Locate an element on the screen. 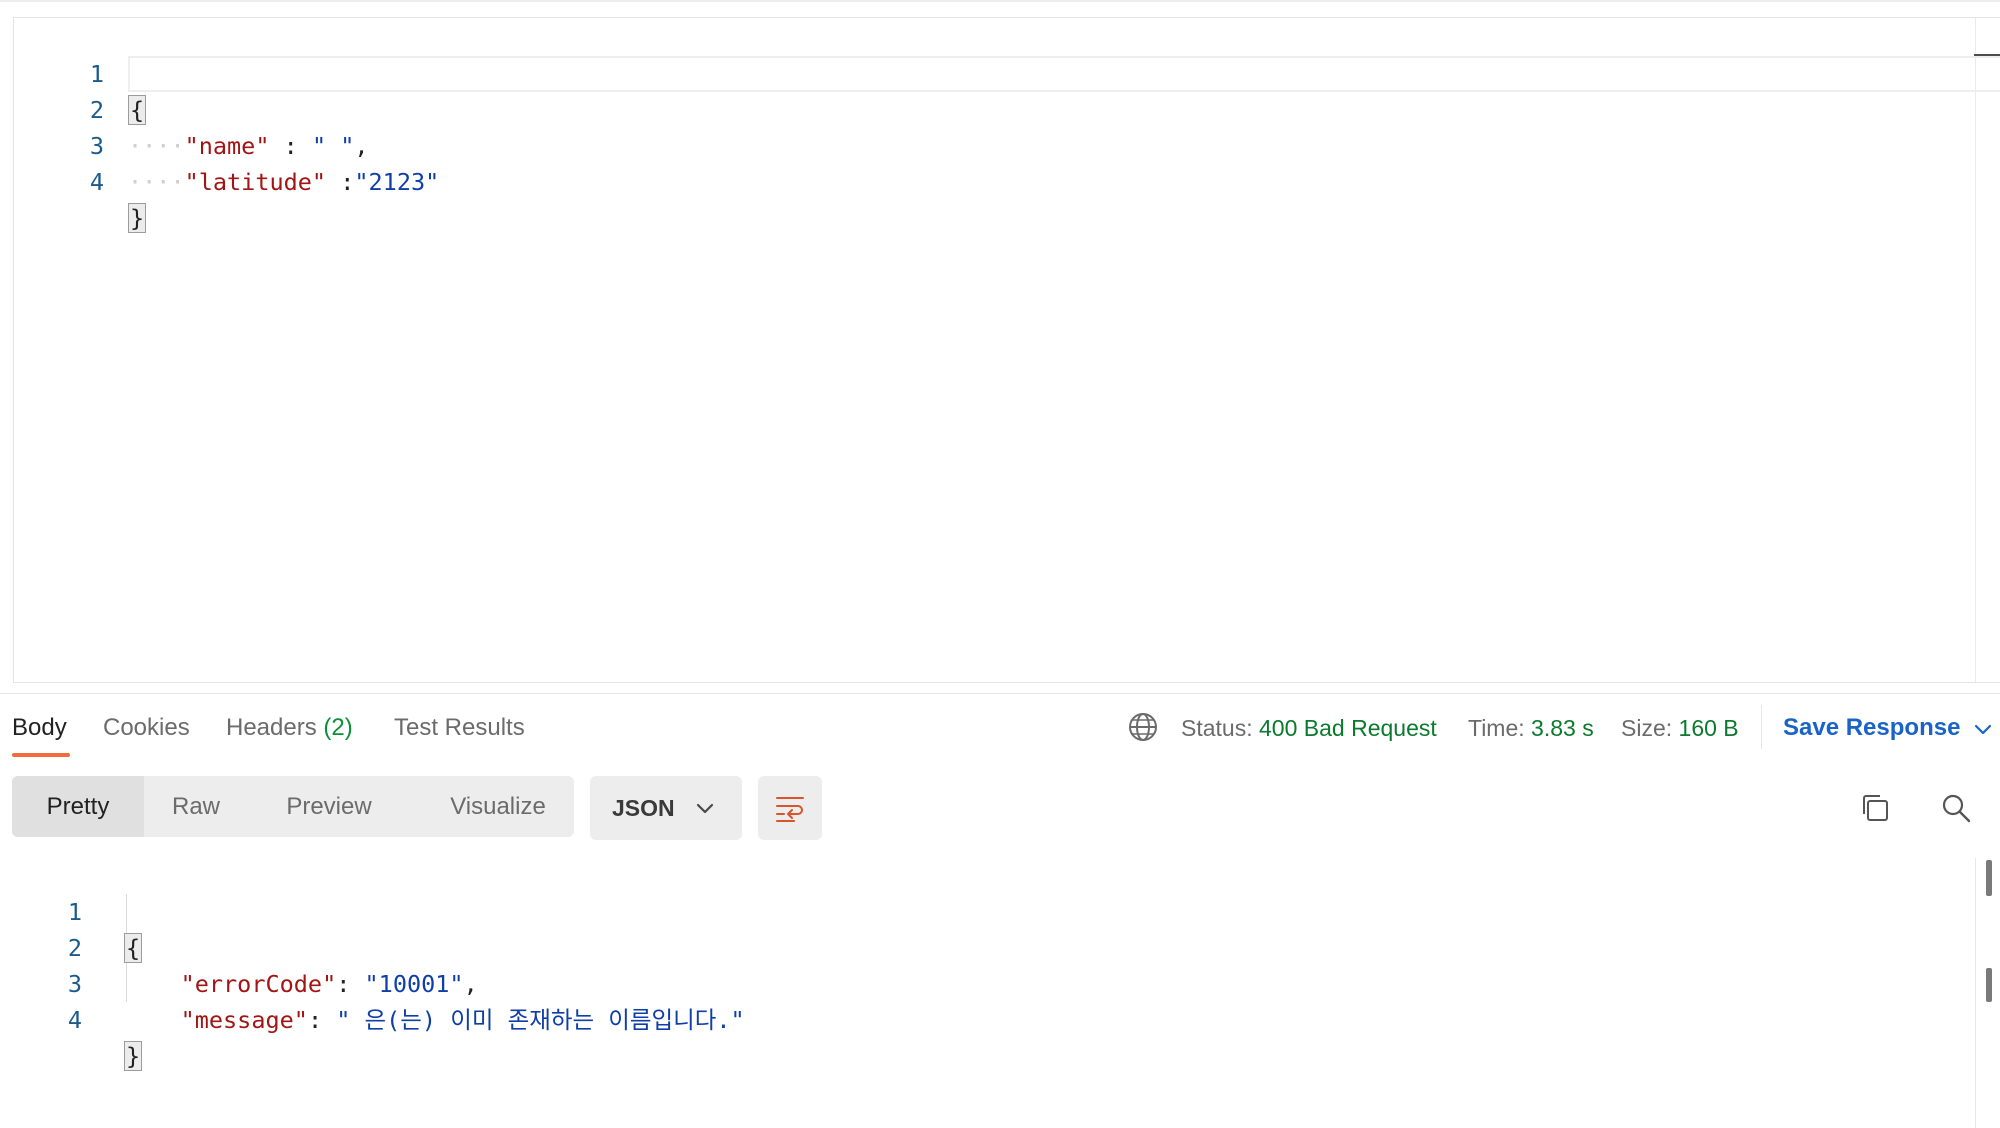 The image size is (2000, 1128). tab-cookies: Cookies is located at coordinates (146, 728).